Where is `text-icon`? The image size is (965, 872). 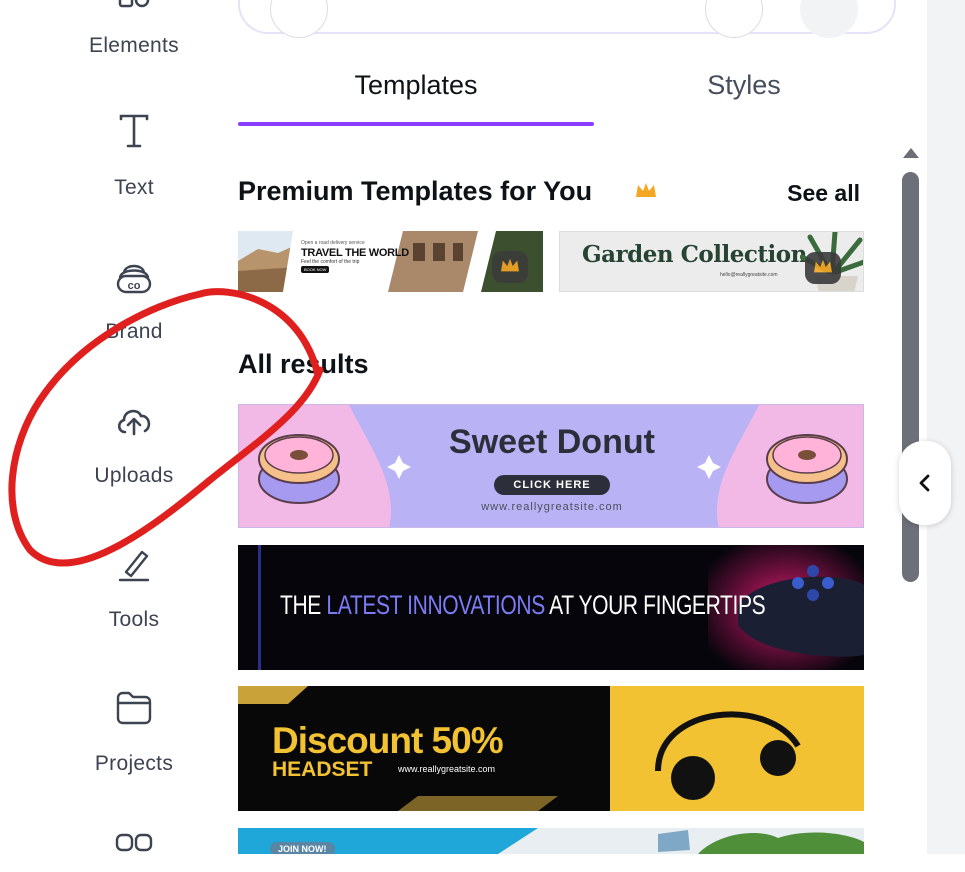 text-icon is located at coordinates (134, 131).